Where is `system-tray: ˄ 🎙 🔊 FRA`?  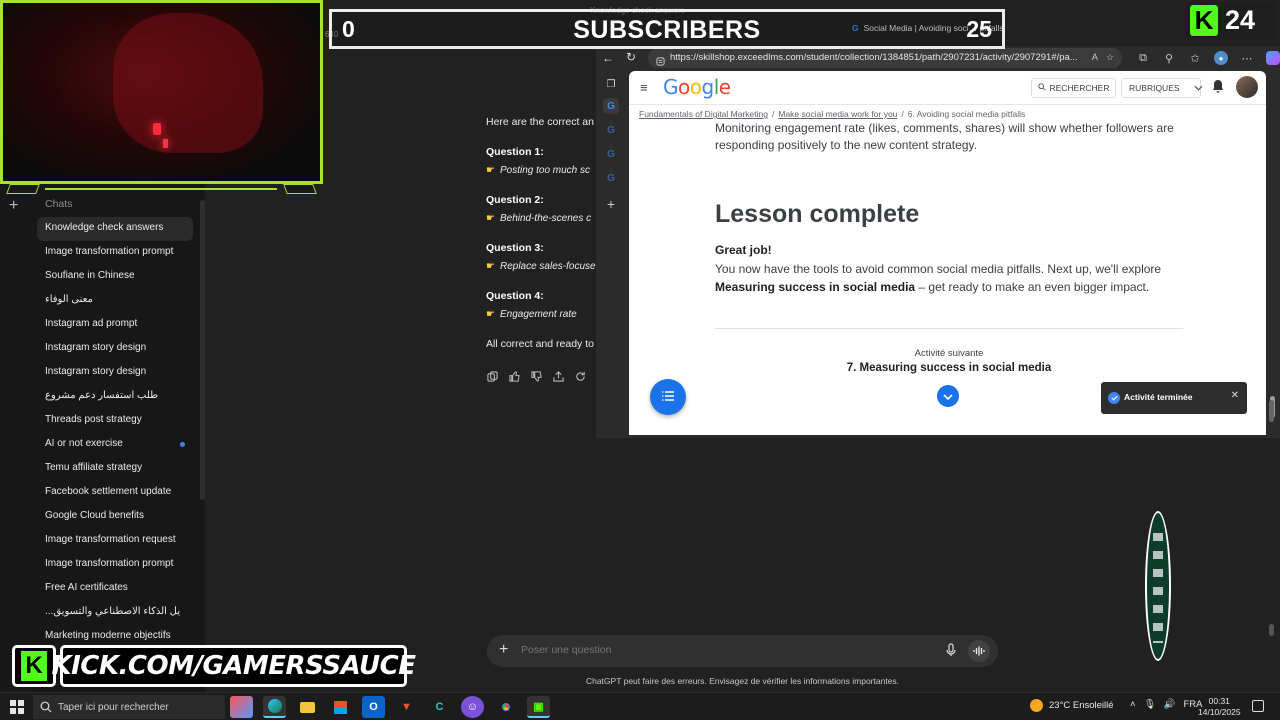
system-tray: ˄ 🎙 🔊 FRA is located at coordinates (1166, 704).